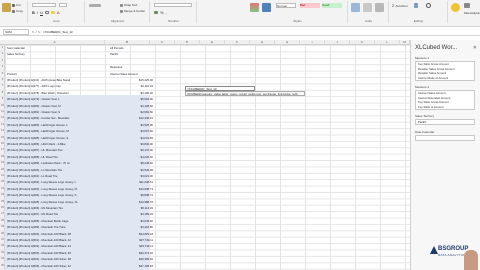 The image size is (480, 270). I want to click on underline-icon: U, so click(41, 12).